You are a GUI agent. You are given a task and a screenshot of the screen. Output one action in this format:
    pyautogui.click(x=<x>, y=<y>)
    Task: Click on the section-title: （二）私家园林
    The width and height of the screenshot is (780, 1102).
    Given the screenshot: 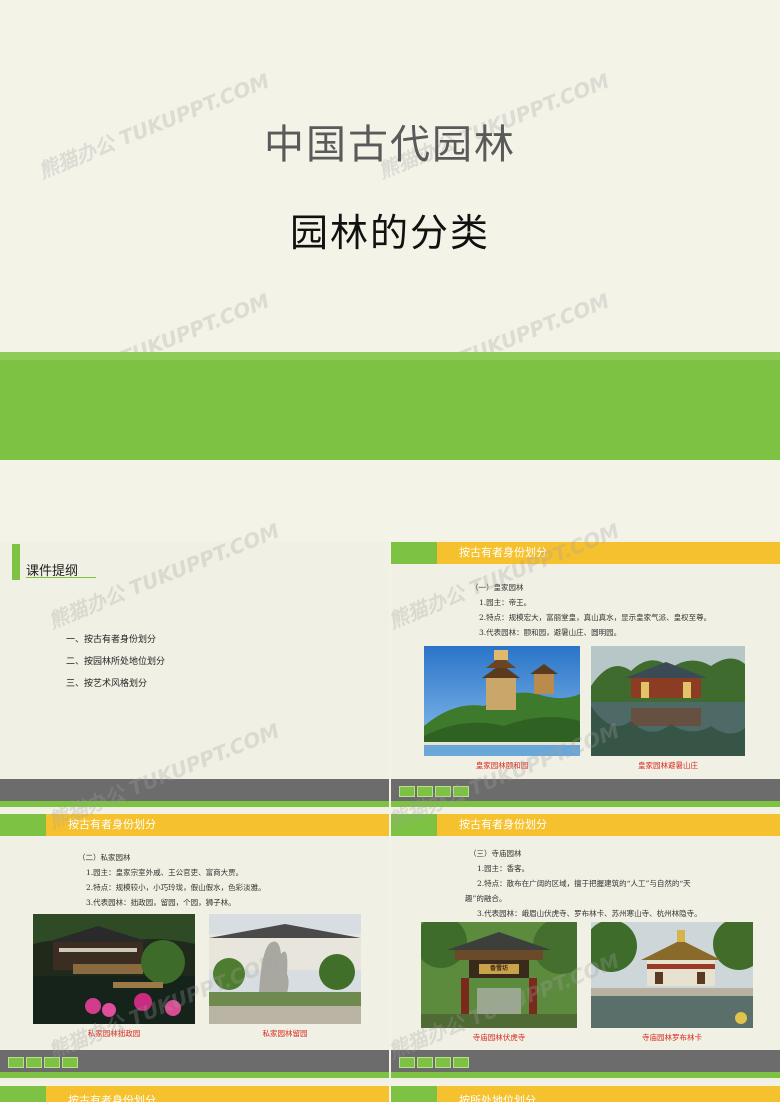 What is the action you would take?
    pyautogui.click(x=104, y=857)
    